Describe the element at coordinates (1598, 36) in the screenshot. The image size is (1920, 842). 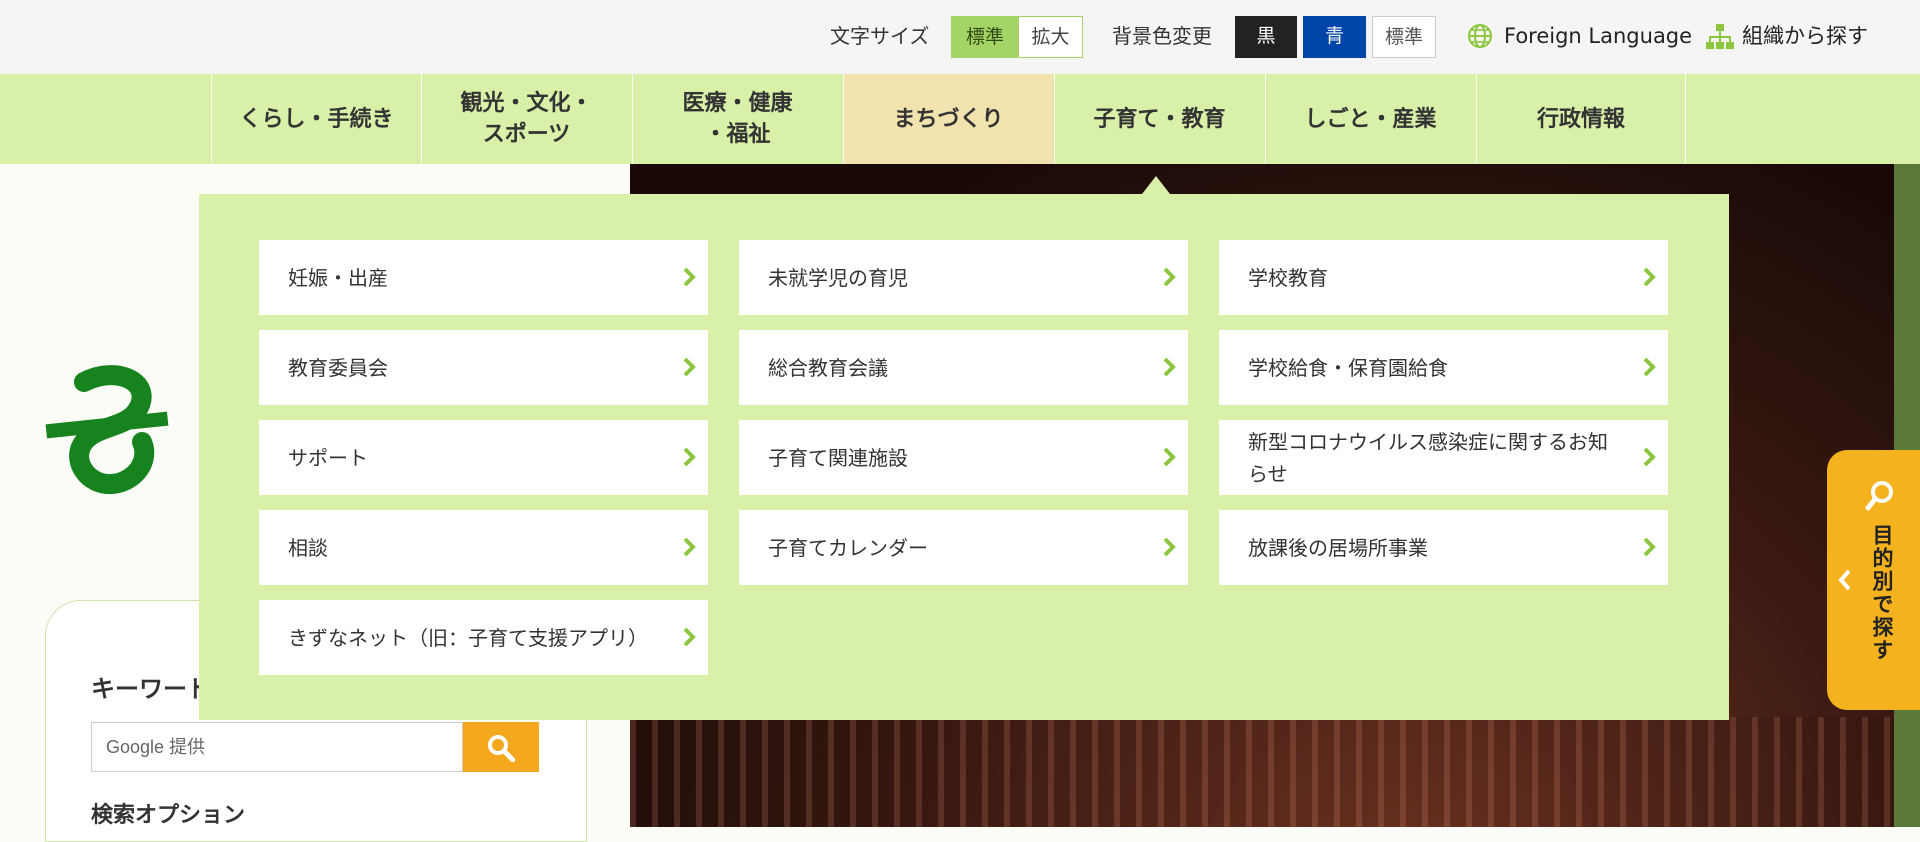
I see `foreign-language-label: Foreign Language` at that location.